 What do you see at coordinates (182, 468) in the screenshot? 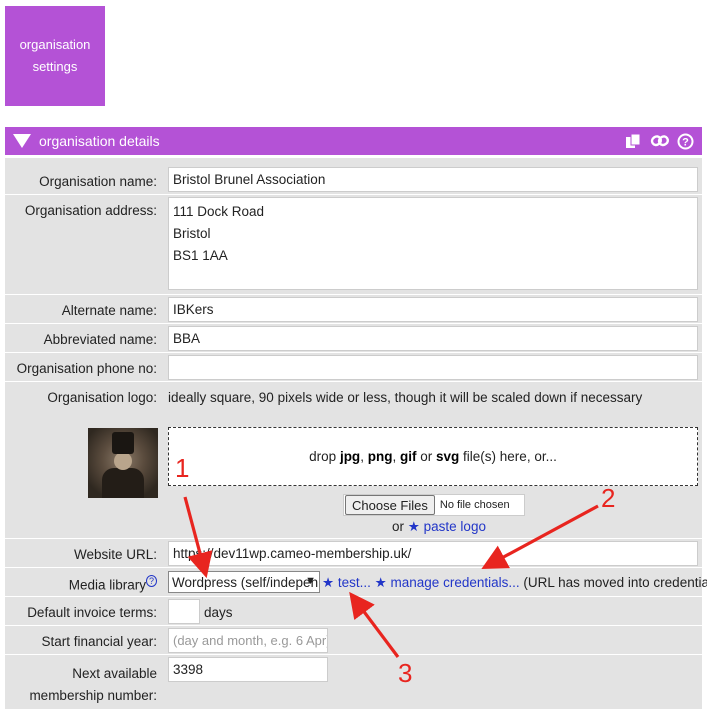
I see `annotation-number-1: 1` at bounding box center [182, 468].